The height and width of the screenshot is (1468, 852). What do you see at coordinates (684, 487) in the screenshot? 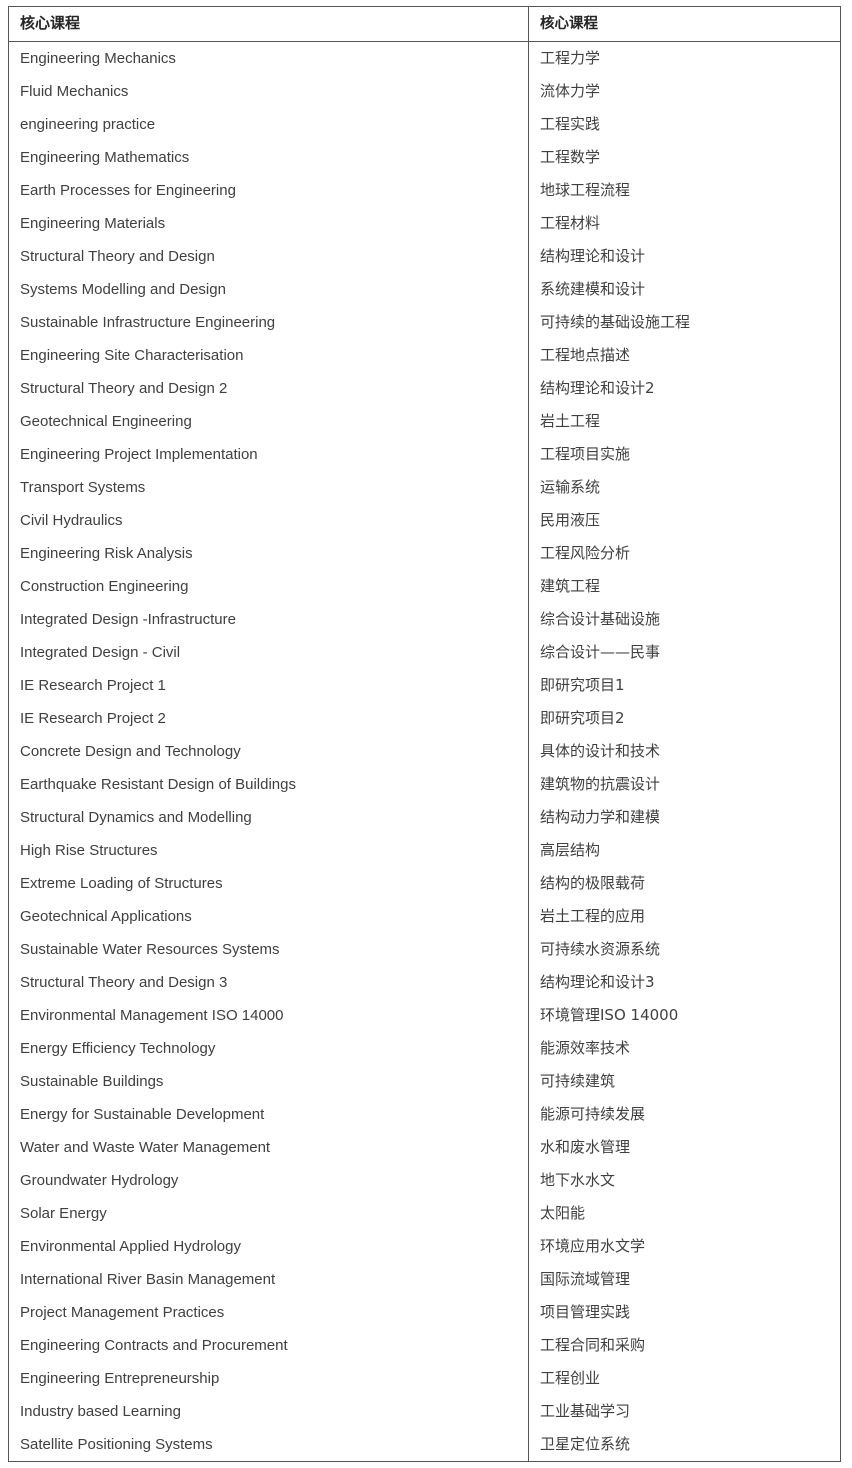
I see `course-name-chinese: 运输系统` at bounding box center [684, 487].